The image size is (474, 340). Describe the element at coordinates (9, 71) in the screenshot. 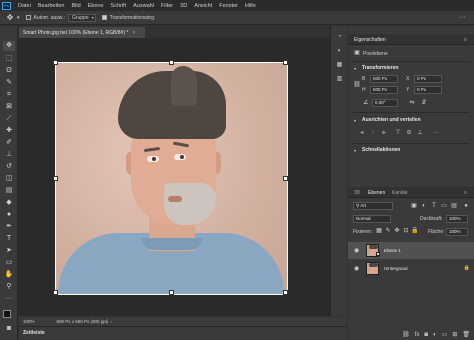

I see `lasso-tool-icon: ʘ` at that location.